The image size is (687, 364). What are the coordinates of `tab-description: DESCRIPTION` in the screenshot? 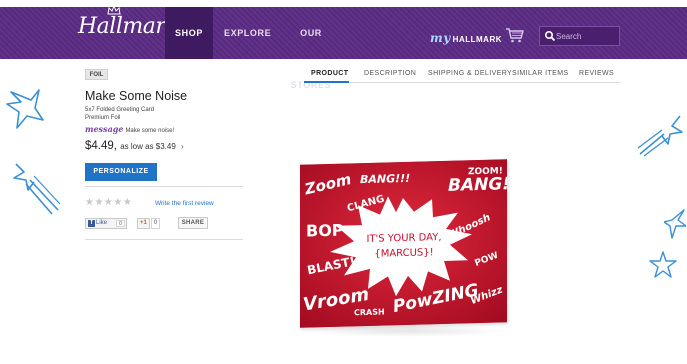 It's located at (390, 73).